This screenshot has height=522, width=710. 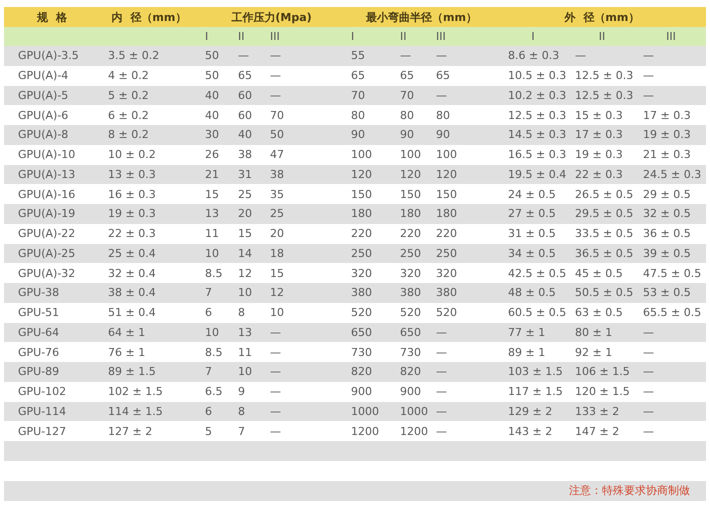 What do you see at coordinates (38, 313) in the screenshot?
I see `table-cell-text: GPU-51` at bounding box center [38, 313].